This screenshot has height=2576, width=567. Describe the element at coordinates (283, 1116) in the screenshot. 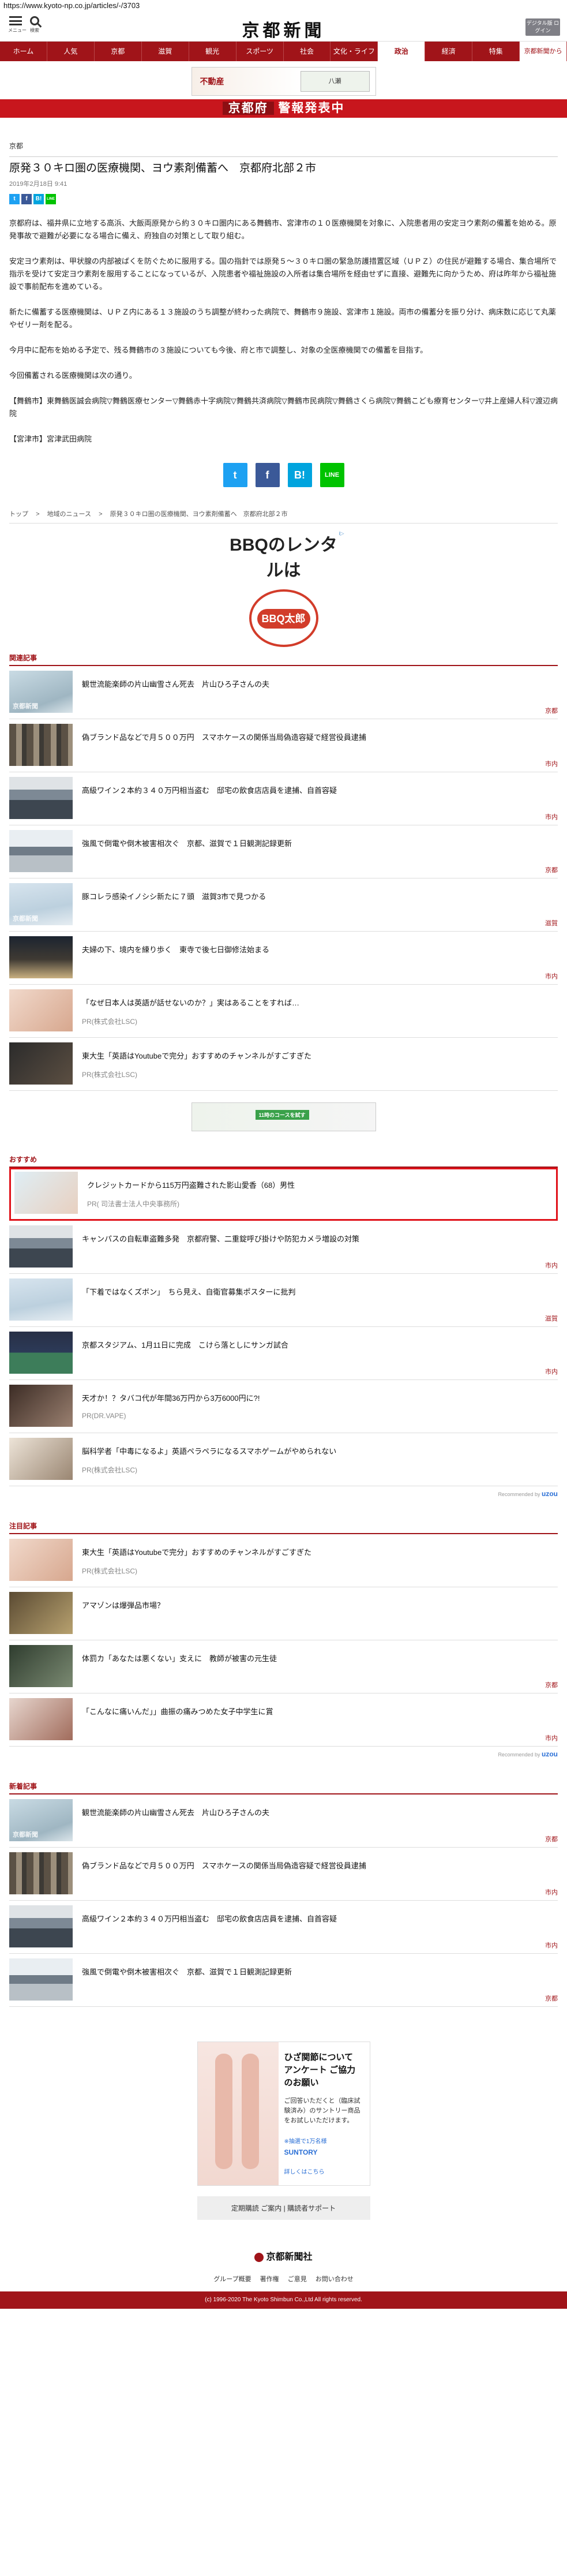

I see `inline-ad: 11時のコースを試す` at that location.